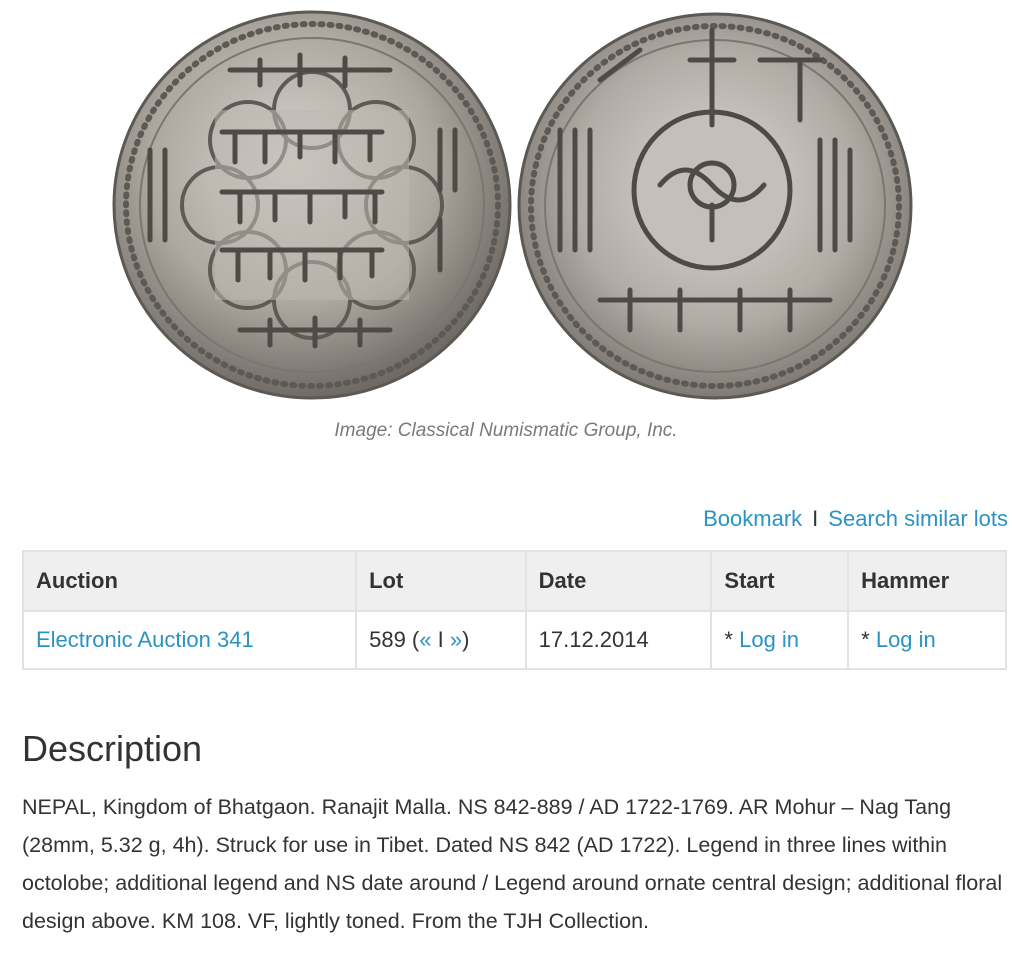  Describe the element at coordinates (918, 518) in the screenshot. I see `search-similar-lots-link: Search similar lots` at that location.